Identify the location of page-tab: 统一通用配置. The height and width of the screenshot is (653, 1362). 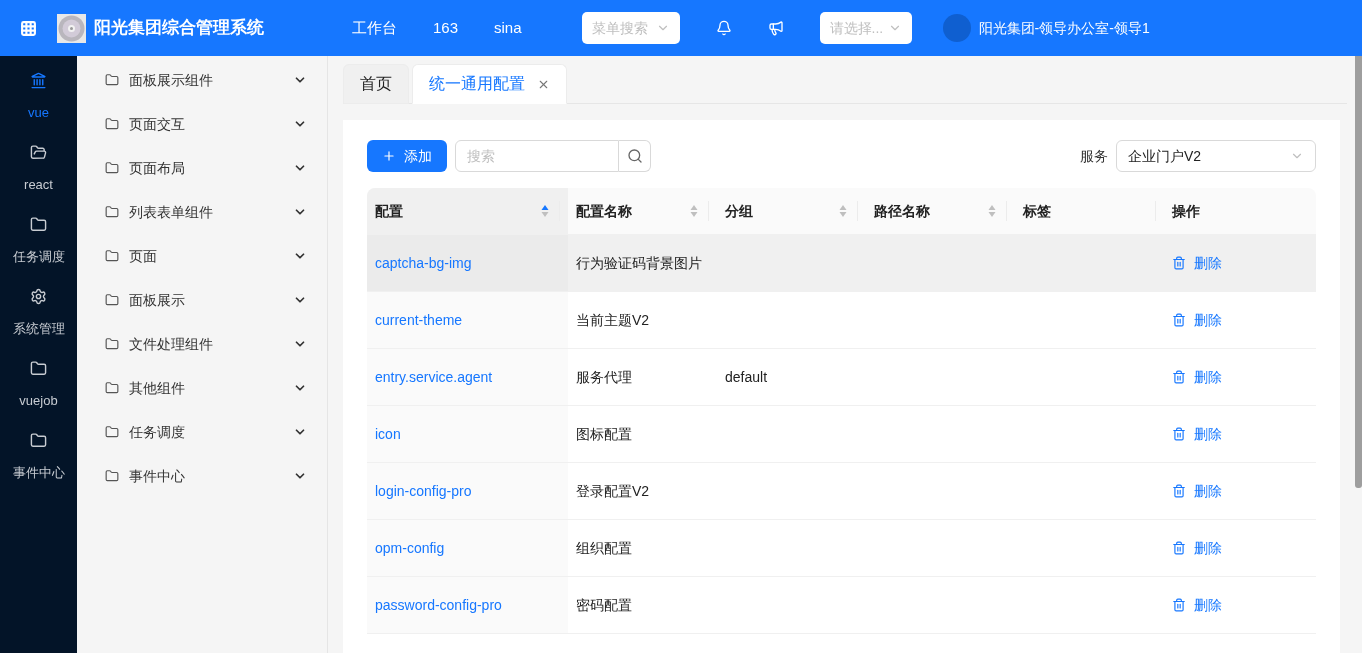
(489, 84).